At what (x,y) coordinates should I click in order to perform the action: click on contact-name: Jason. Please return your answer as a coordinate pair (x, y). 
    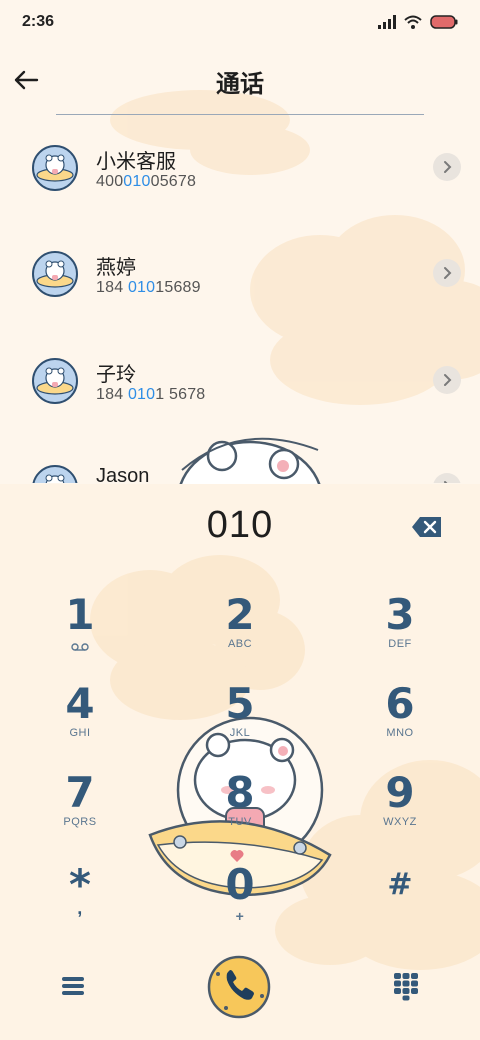
    Looking at the image, I should click on (123, 474).